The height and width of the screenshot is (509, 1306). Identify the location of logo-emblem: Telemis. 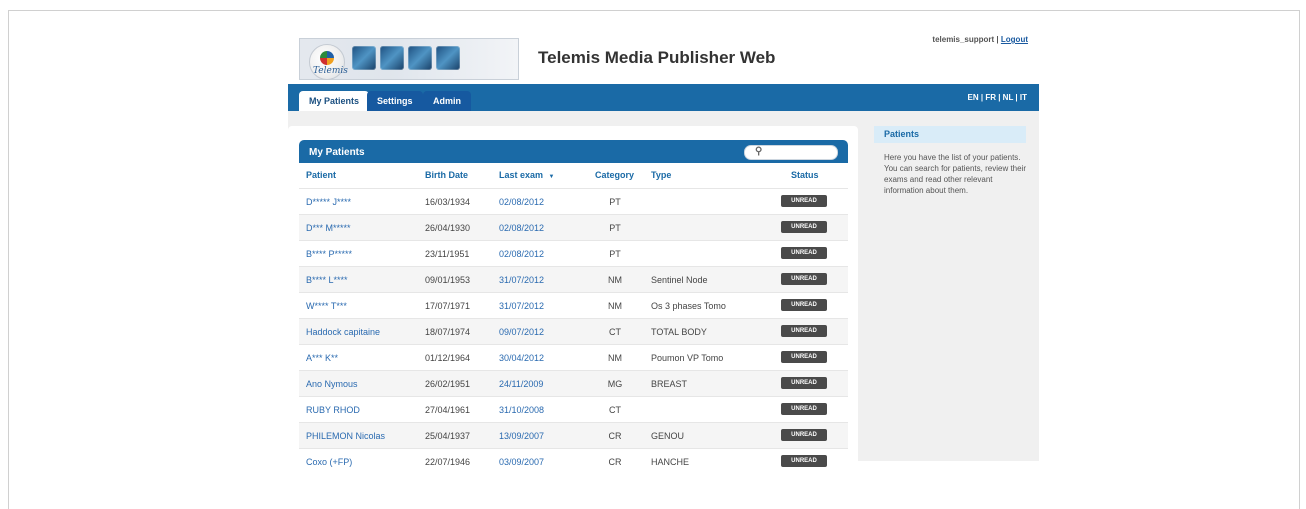
(328, 62).